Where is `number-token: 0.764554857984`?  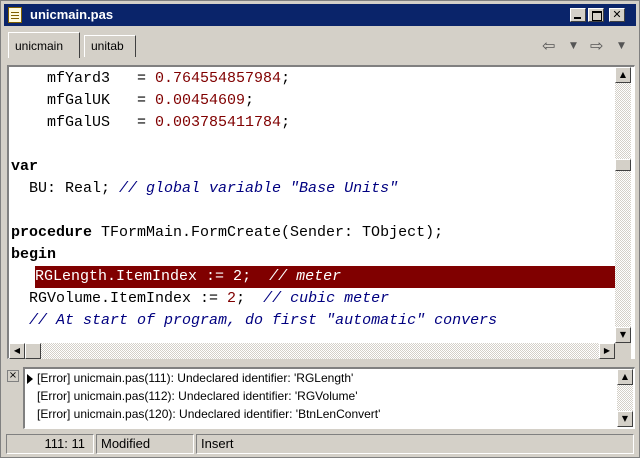 number-token: 0.764554857984 is located at coordinates (218, 78).